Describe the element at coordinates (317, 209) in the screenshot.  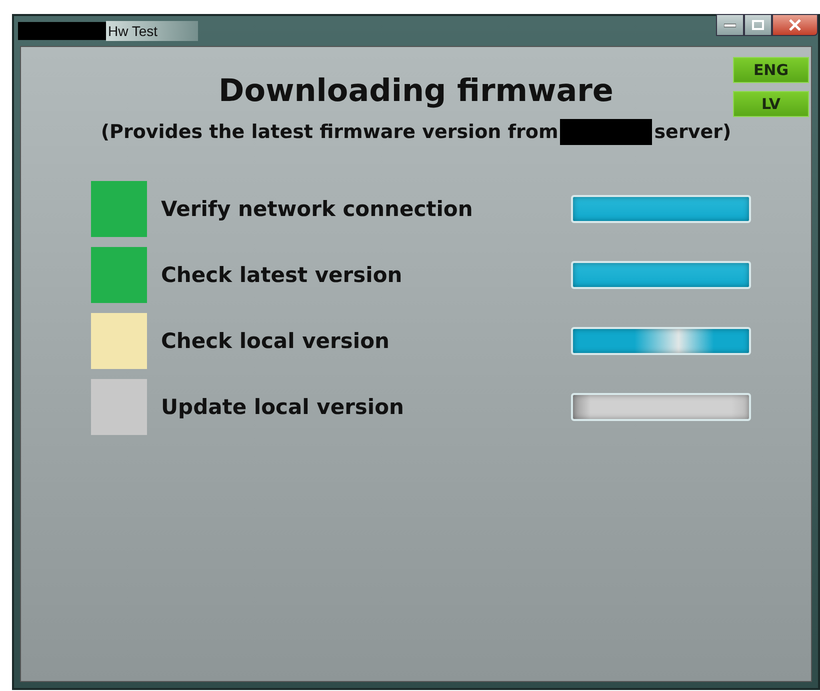
I see `step-label: Verify network connection` at that location.